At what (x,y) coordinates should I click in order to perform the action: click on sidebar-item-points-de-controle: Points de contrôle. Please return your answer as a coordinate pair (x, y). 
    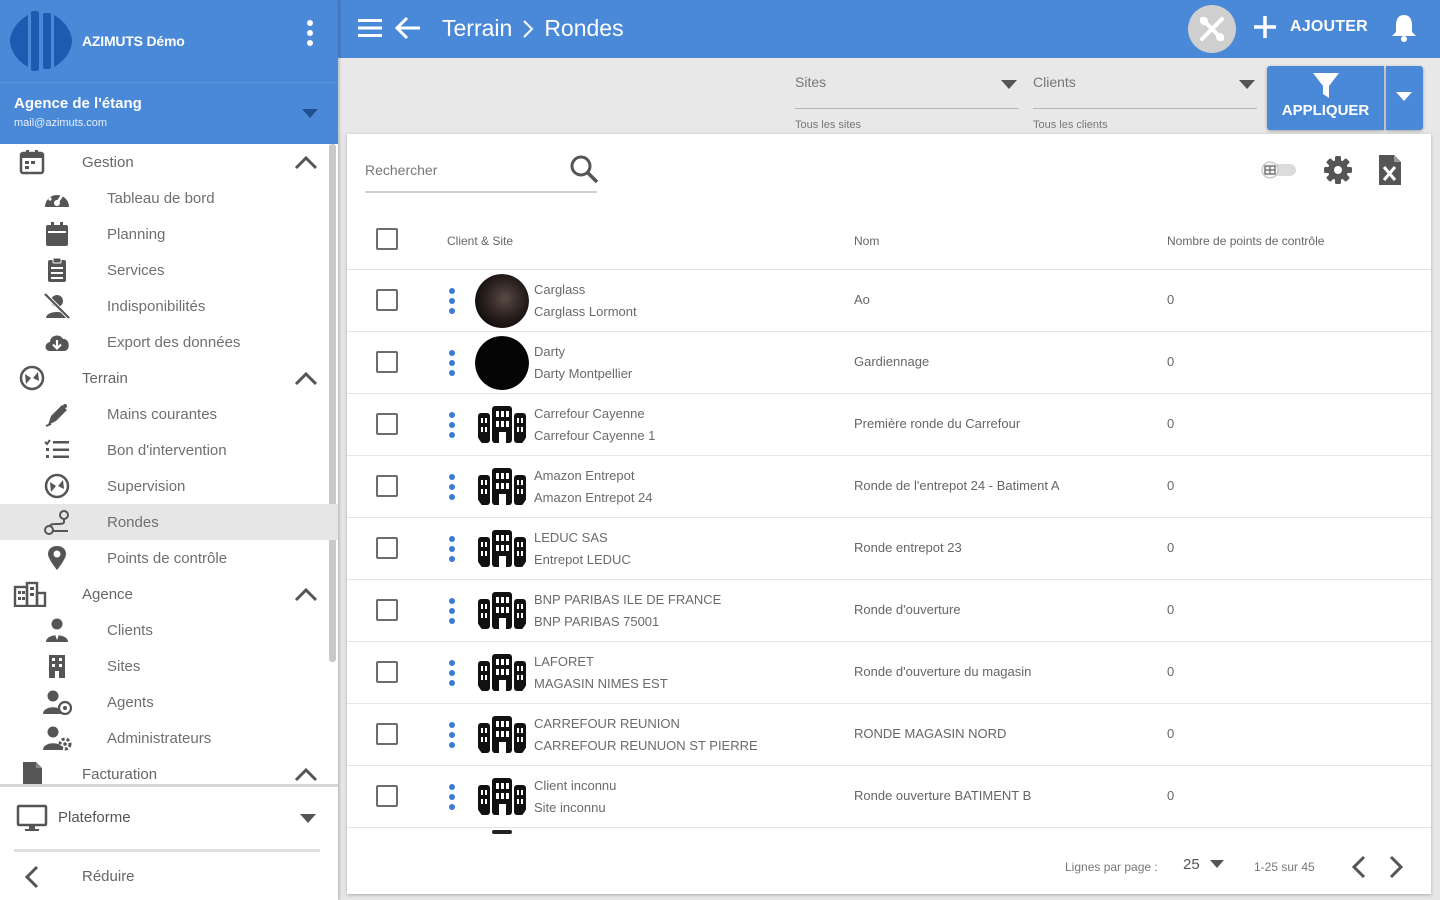
    Looking at the image, I should click on (169, 558).